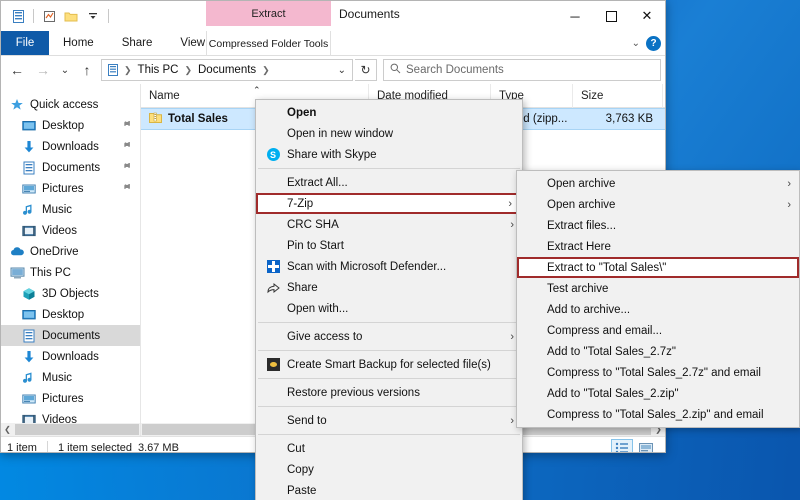  Describe the element at coordinates (658, 351) in the screenshot. I see `submenu-item-add-to-total-sales-2-7z: Add to "Total Sales_2.7z"` at that location.